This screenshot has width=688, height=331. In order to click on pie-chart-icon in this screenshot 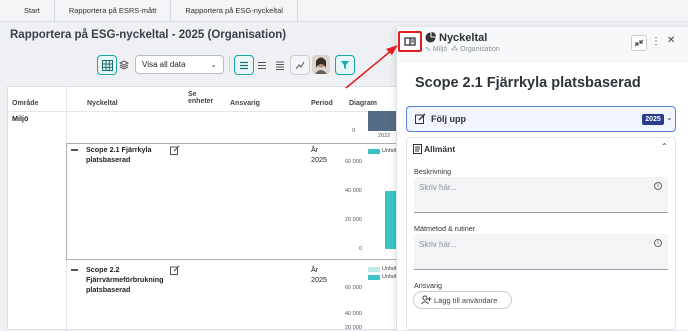, I will do `click(430, 38)`.